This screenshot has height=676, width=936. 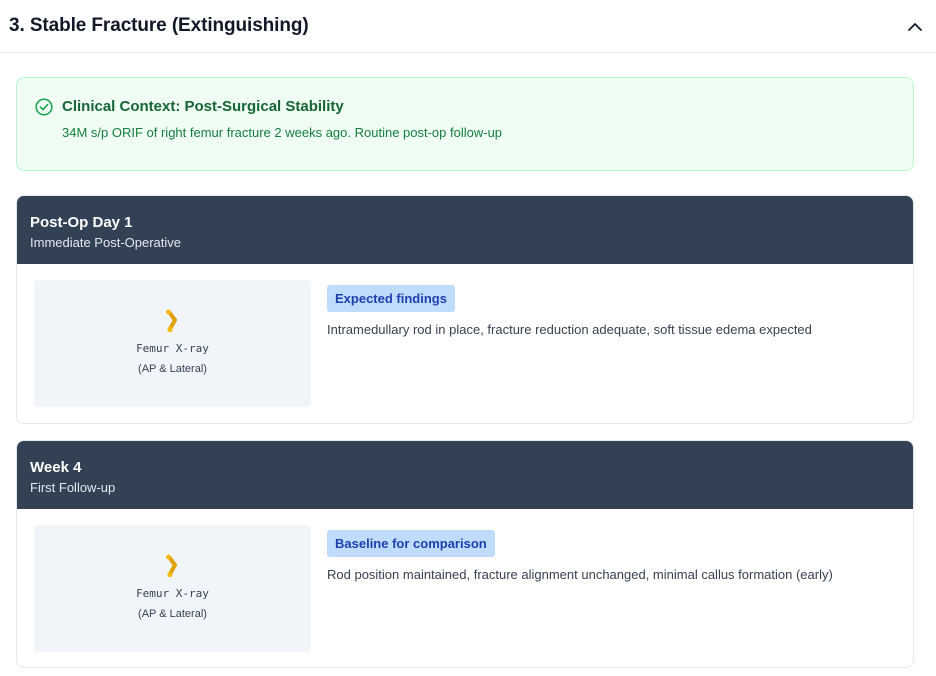 What do you see at coordinates (159, 25) in the screenshot?
I see `section-title: 3. Stable Fracture (Extinguishing)` at bounding box center [159, 25].